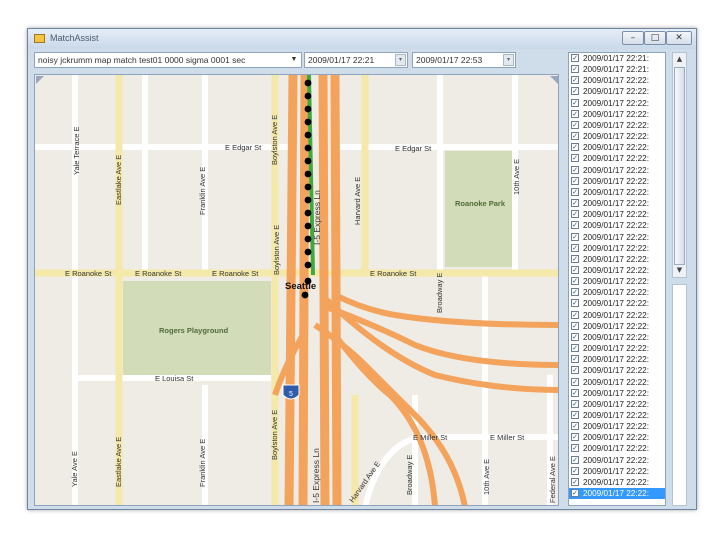  I want to click on maximize-button: □, so click(655, 38).